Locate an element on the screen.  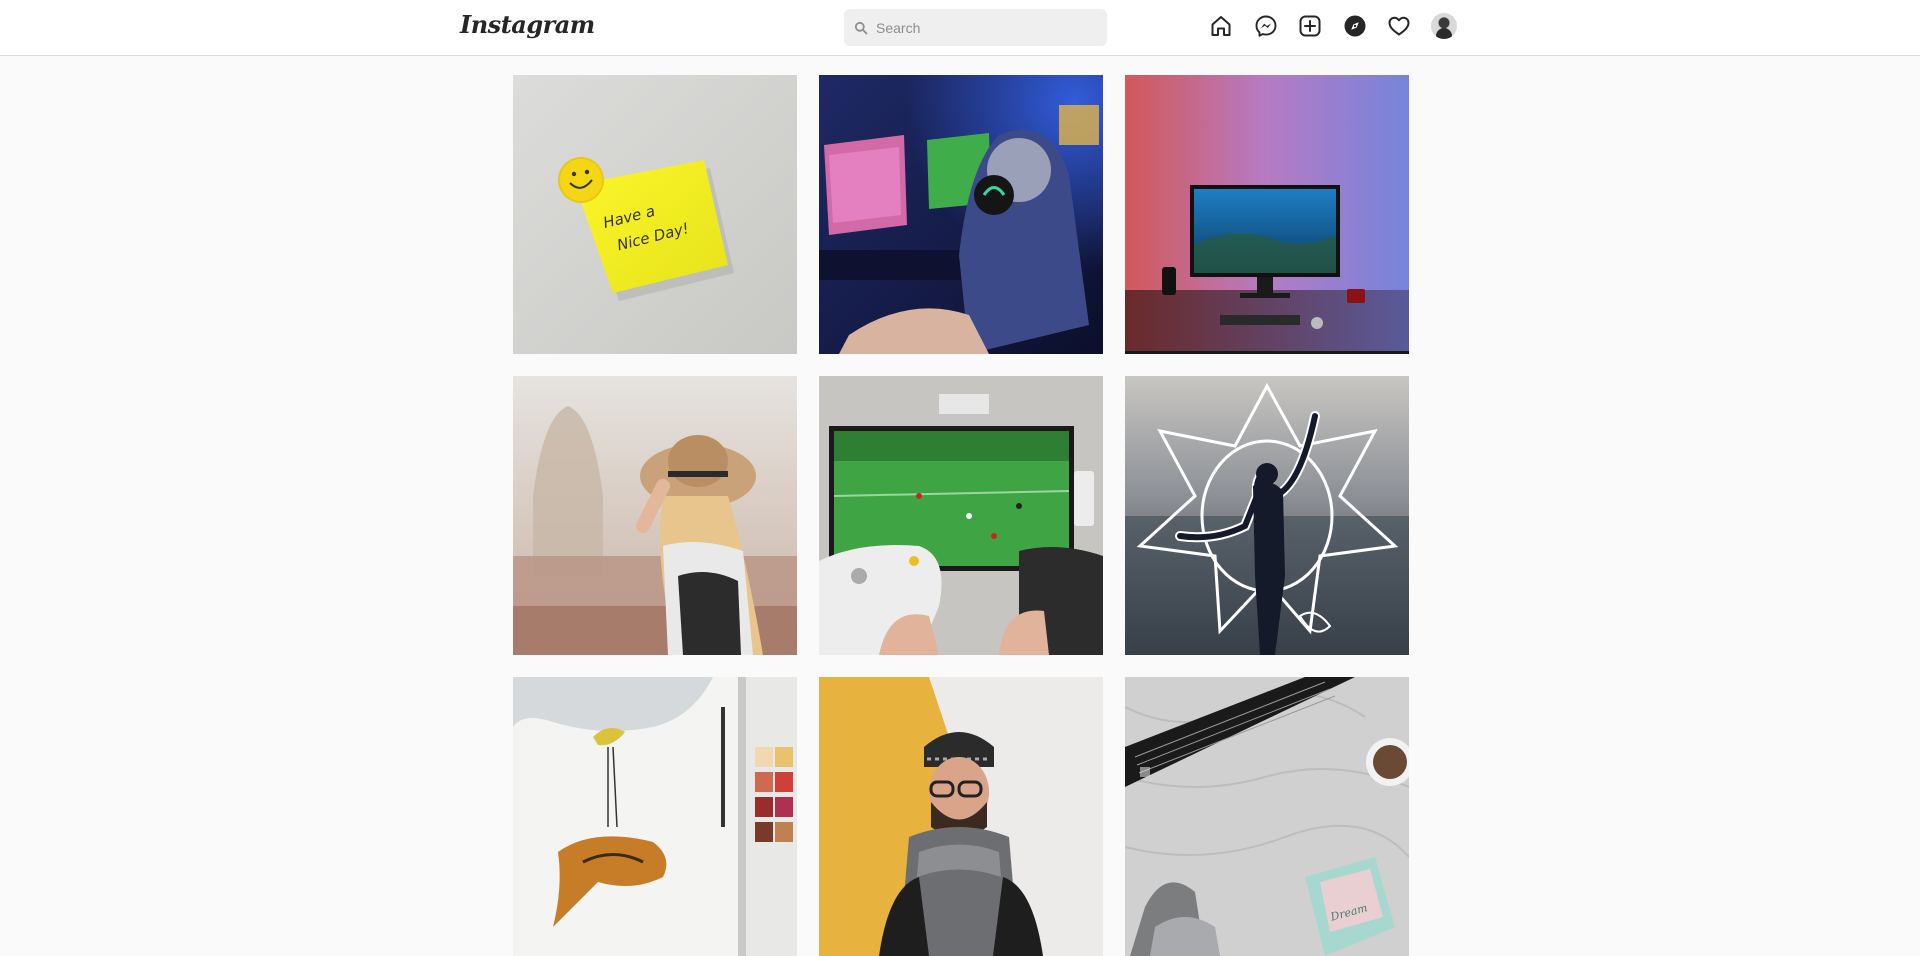
woman-hat-image is located at coordinates (655, 515).